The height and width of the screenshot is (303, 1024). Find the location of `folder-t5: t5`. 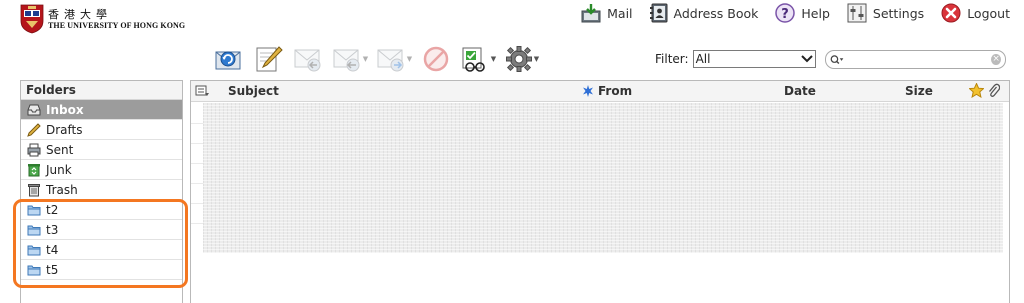

folder-t5: t5 is located at coordinates (101, 270).